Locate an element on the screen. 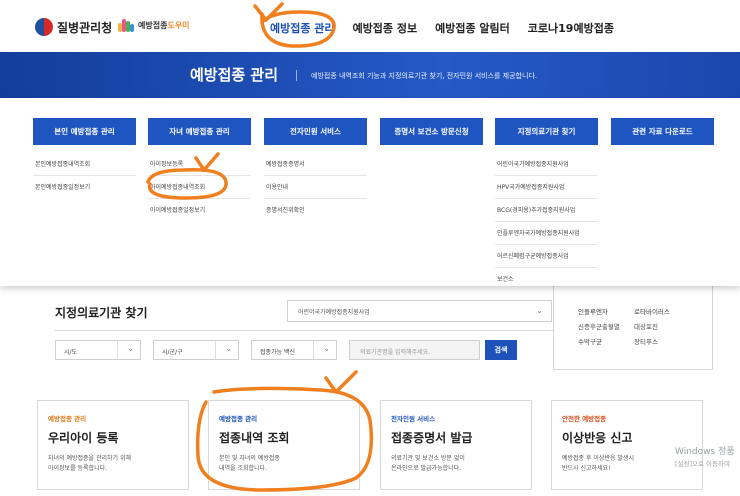 Image resolution: width=740 pixels, height=496 pixels. nav-vaccination-management: 예방접종 관리 is located at coordinates (302, 28).